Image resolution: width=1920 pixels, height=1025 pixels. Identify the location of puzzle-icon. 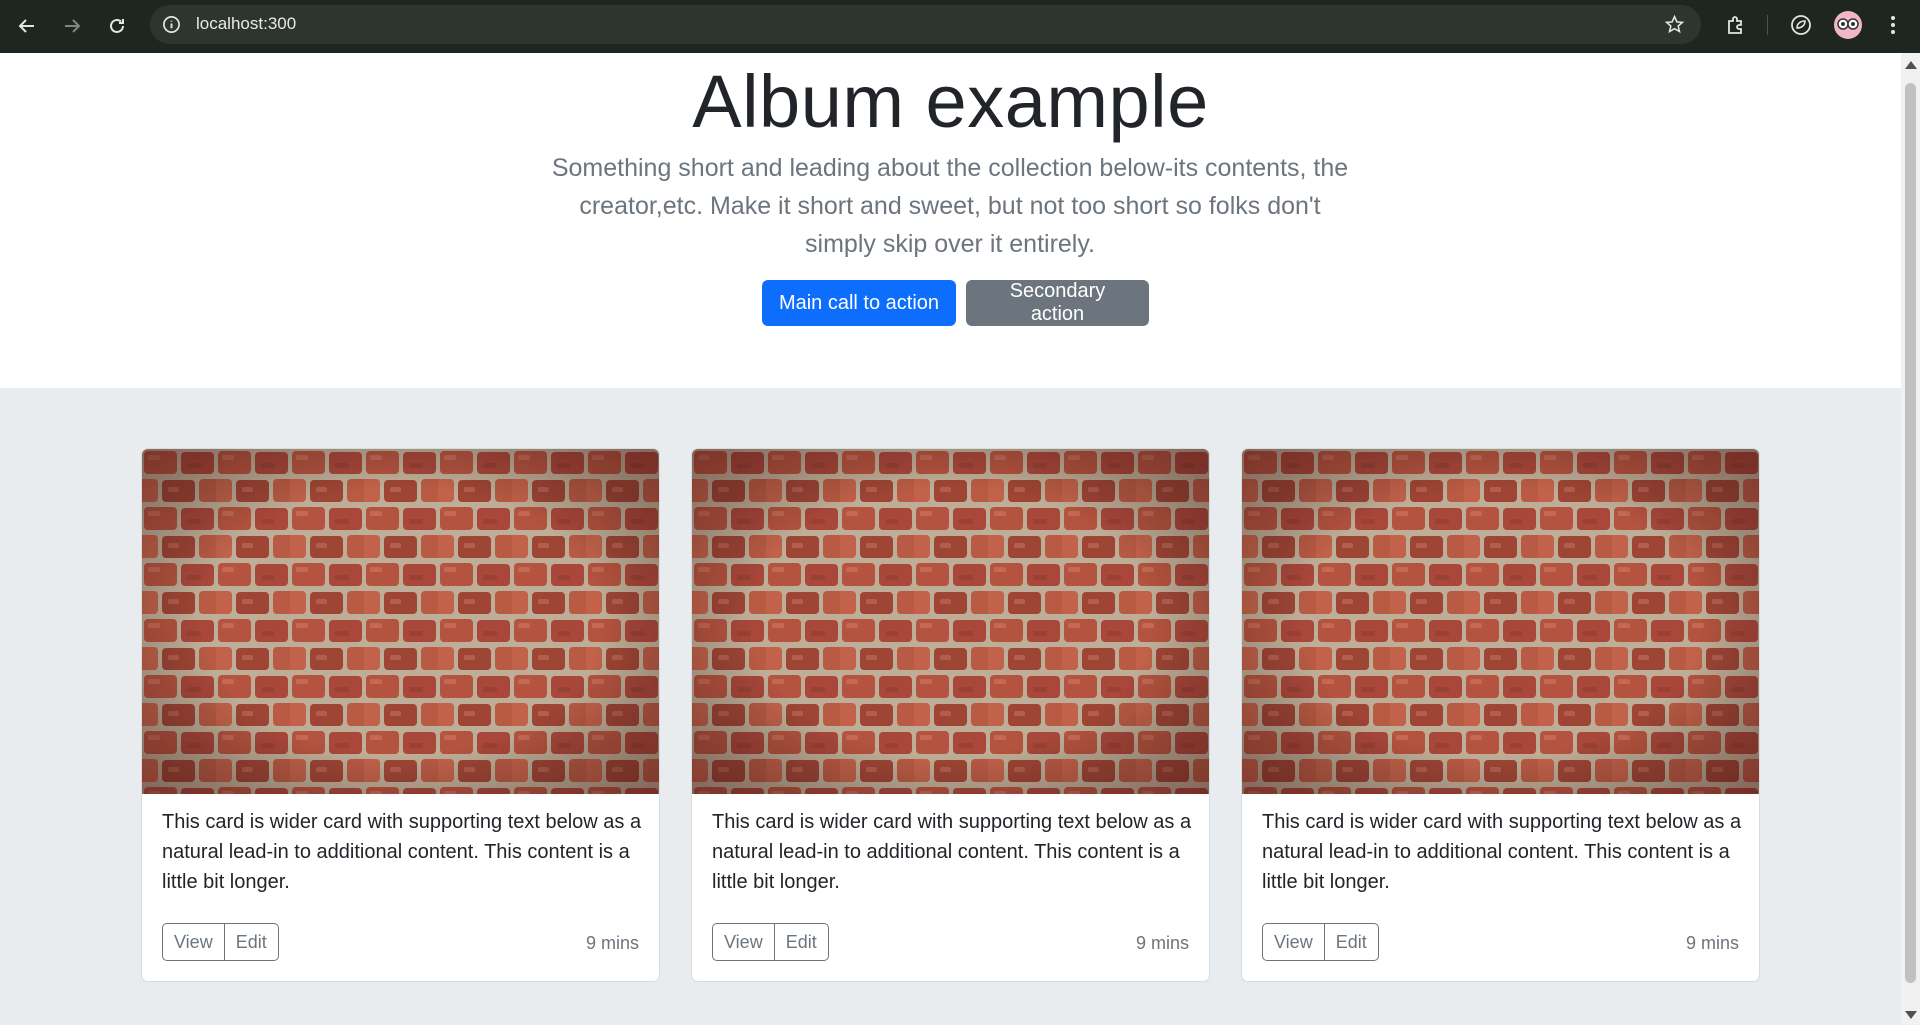
(1736, 25).